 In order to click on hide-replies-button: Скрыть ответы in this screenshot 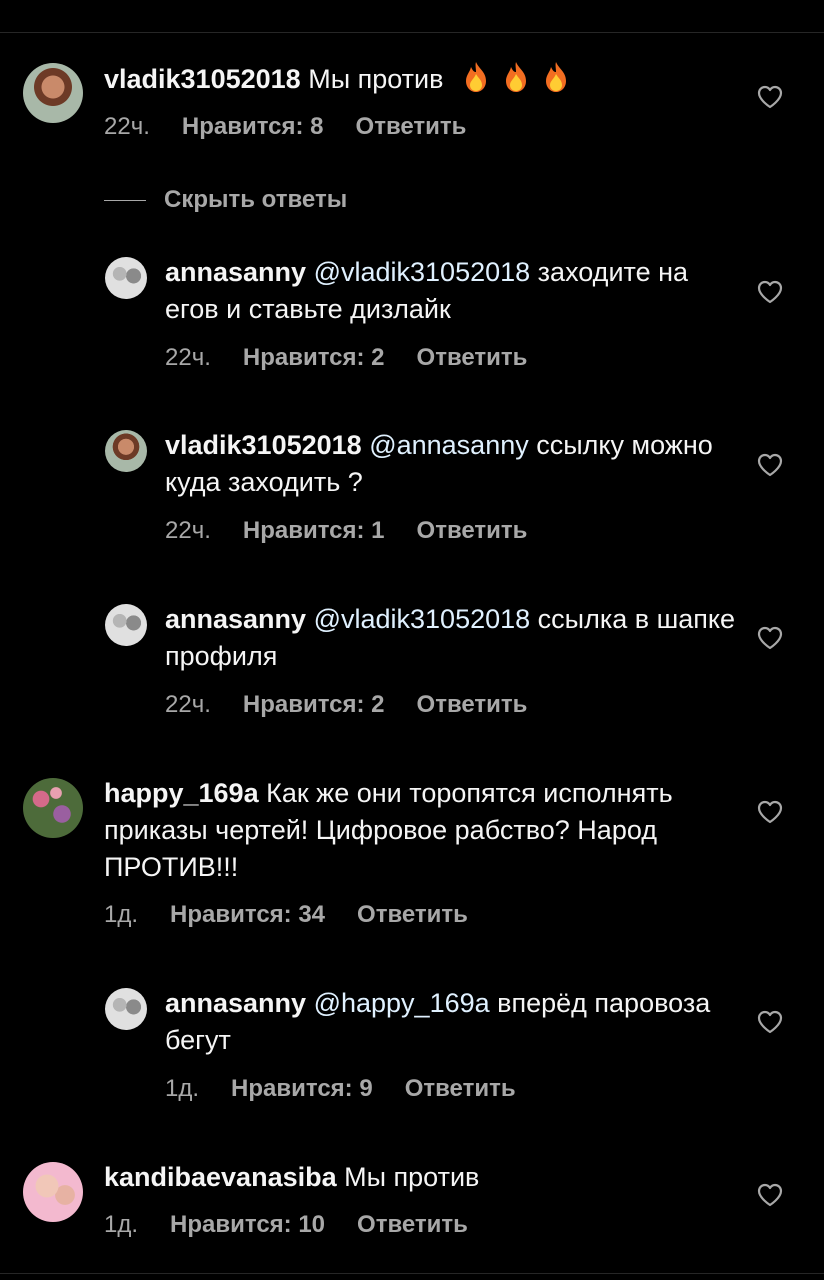, I will do `click(225, 200)`.